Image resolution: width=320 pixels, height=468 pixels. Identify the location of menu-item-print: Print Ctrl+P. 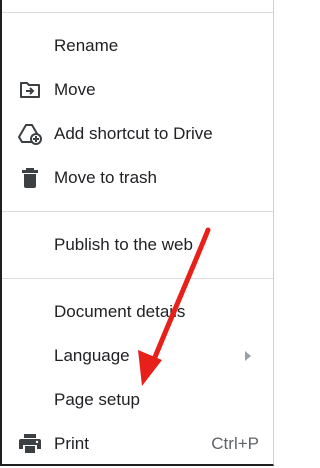
(137, 444).